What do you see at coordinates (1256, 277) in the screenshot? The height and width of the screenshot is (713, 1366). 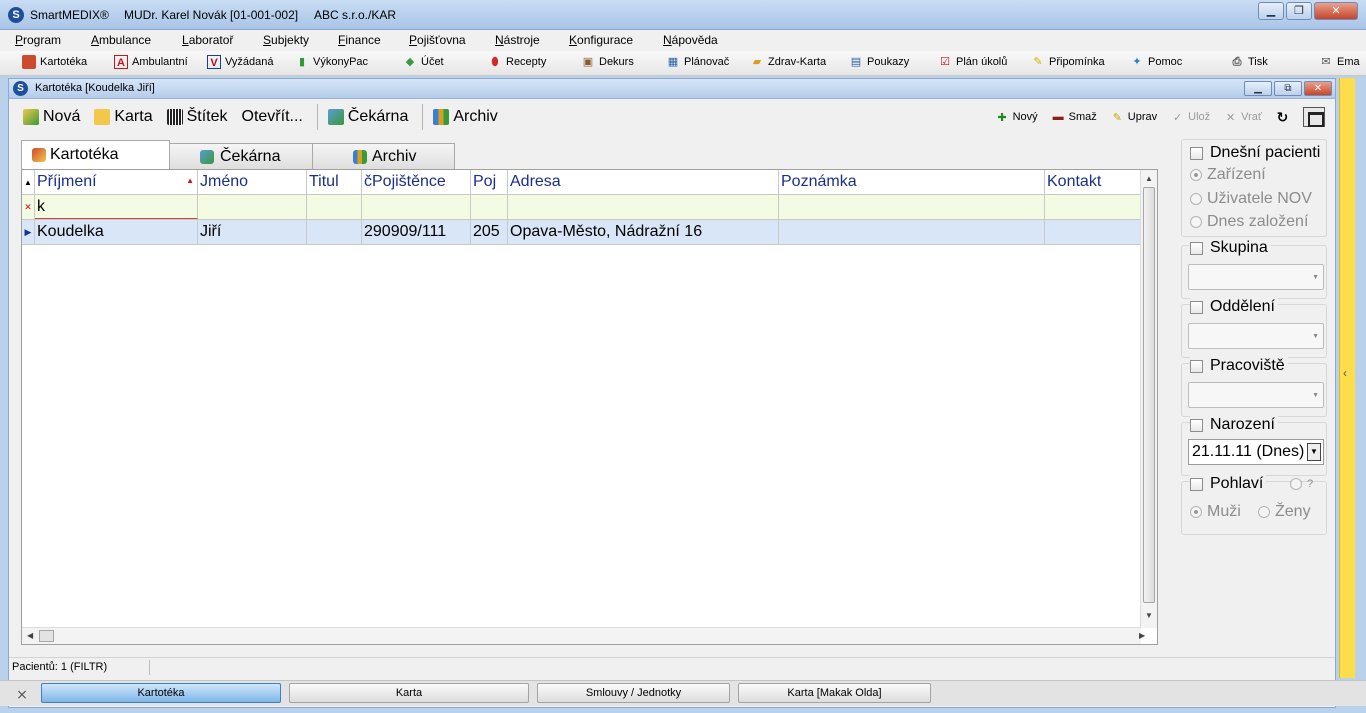 I see `skupina-select: ▼` at bounding box center [1256, 277].